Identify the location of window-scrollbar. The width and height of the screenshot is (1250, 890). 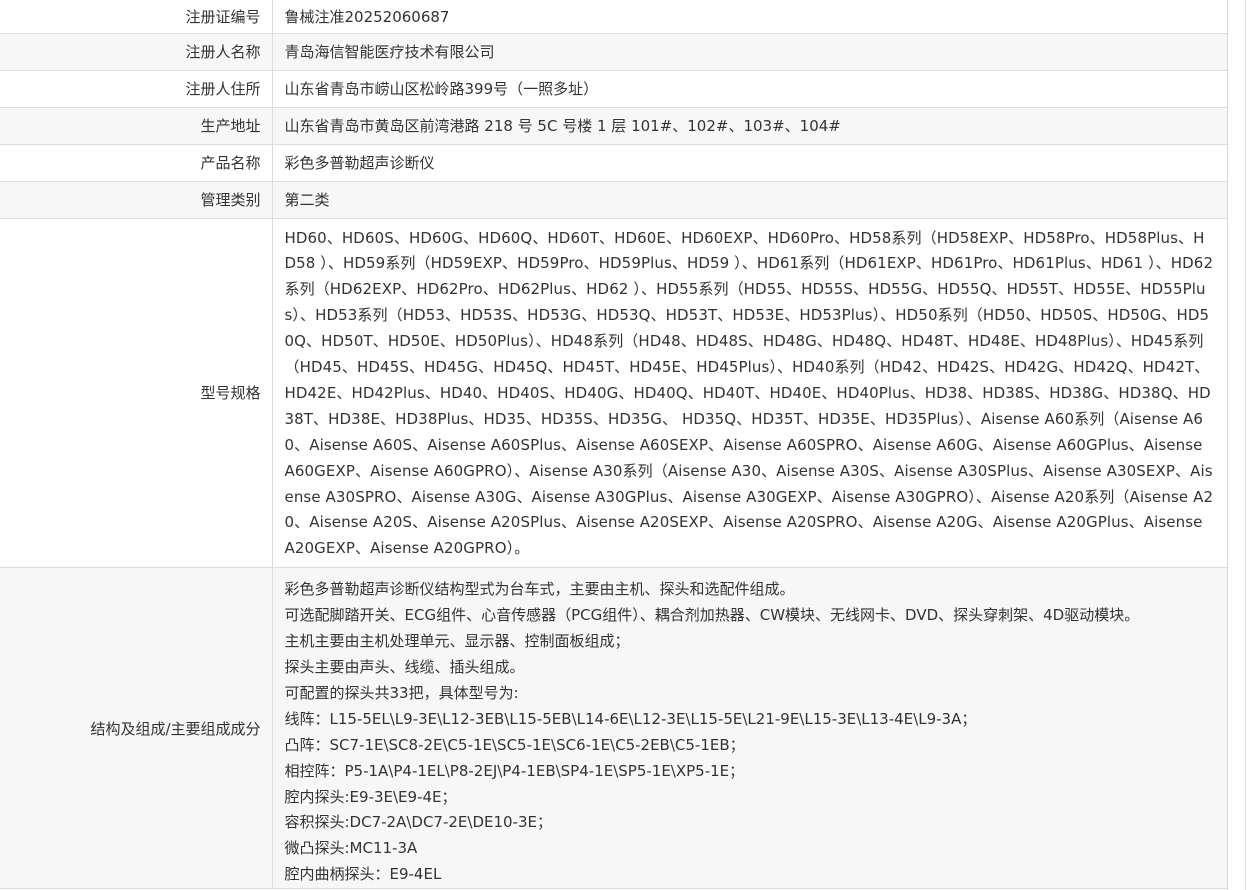
(1239, 445).